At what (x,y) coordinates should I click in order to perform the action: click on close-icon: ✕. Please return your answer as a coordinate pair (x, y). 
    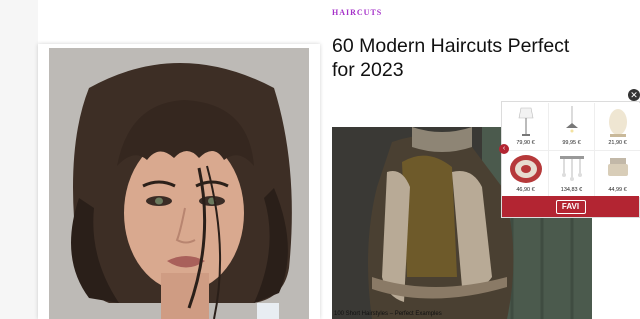
    Looking at the image, I should click on (634, 95).